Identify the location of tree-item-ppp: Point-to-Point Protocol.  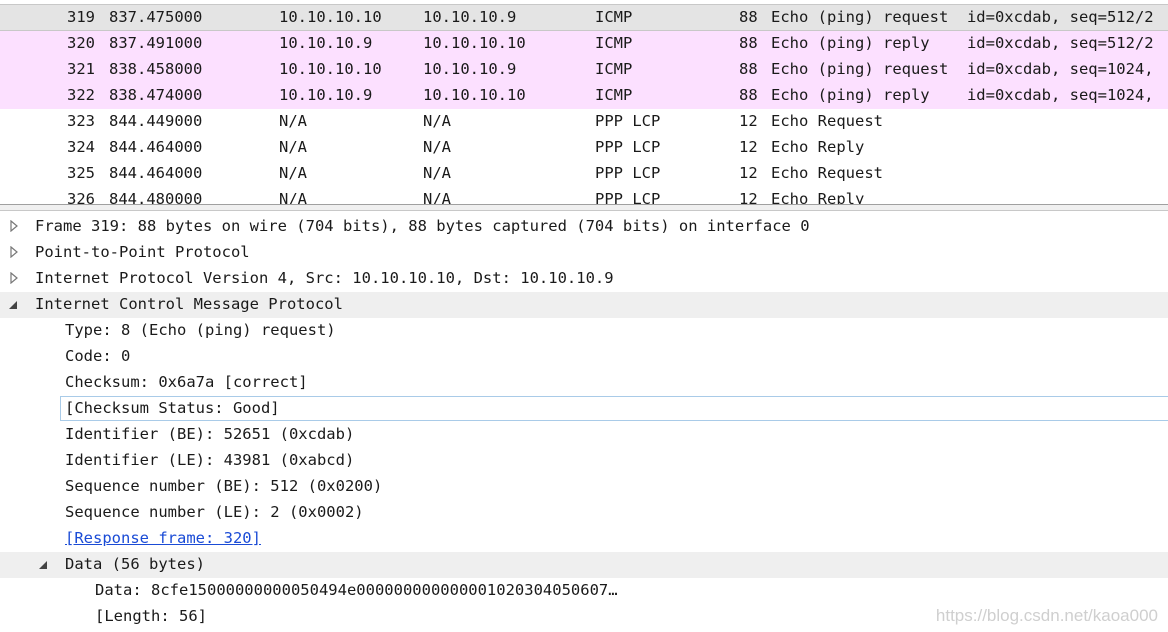
(584, 253).